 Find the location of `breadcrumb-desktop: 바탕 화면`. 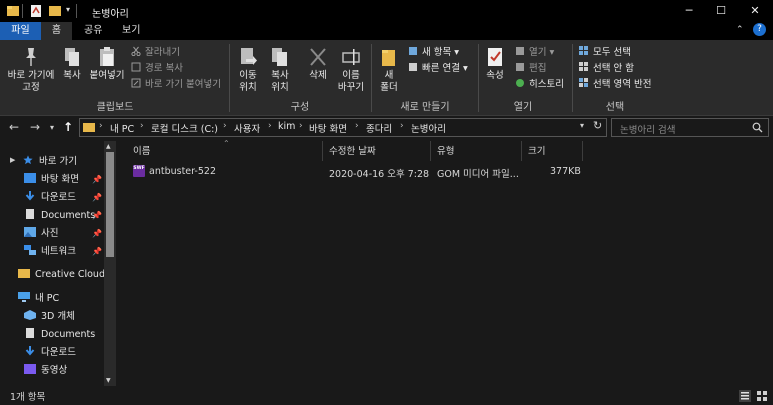

breadcrumb-desktop: 바탕 화면 is located at coordinates (328, 128).